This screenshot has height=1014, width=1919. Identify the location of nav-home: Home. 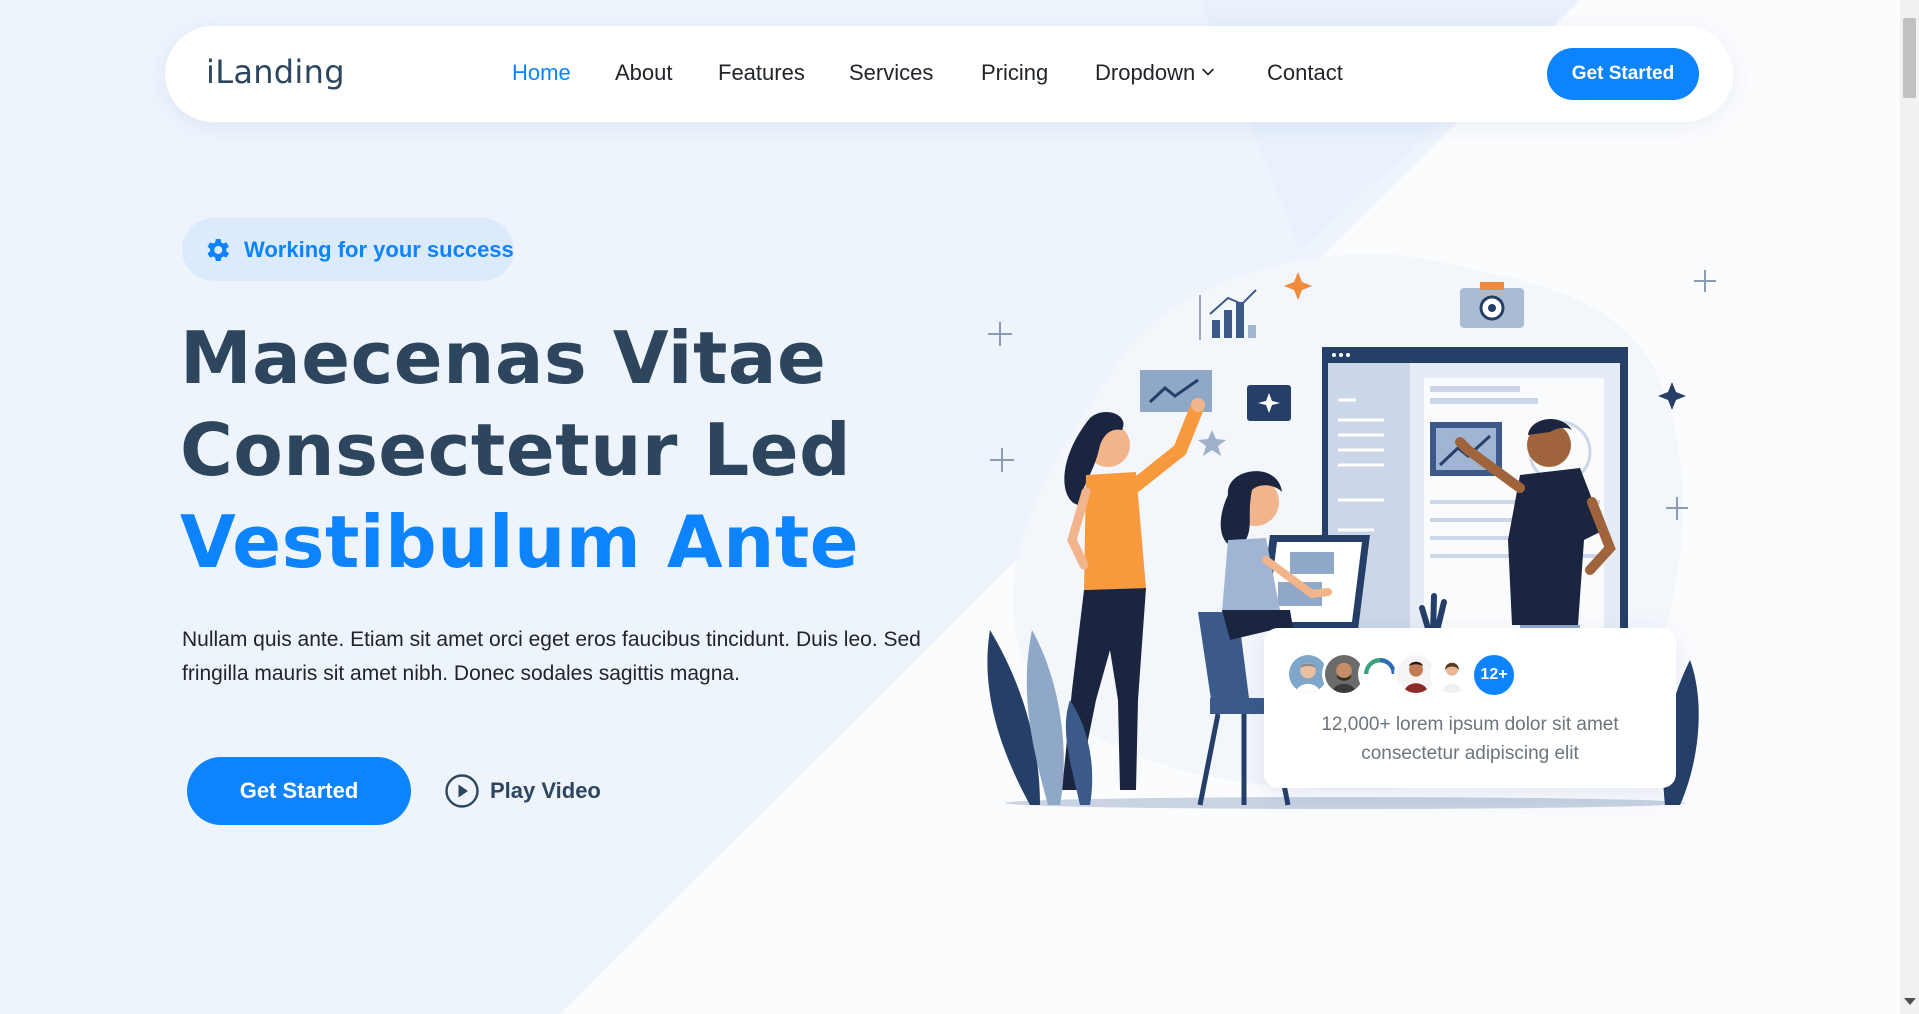
(541, 73).